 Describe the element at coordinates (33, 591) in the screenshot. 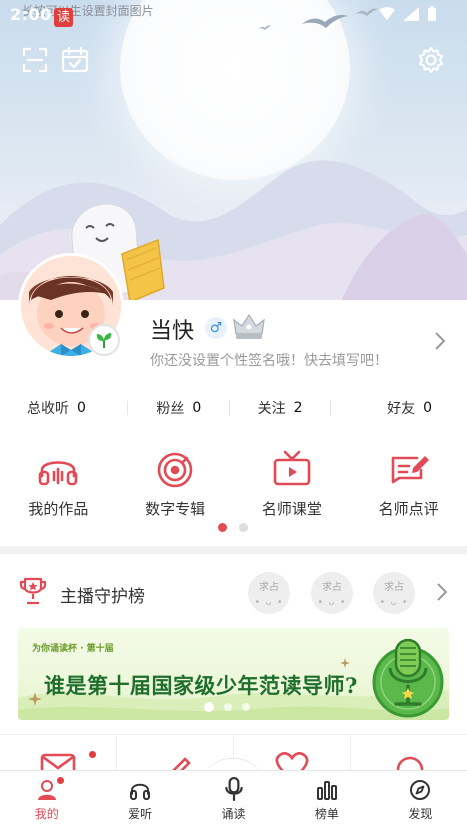

I see `trophy-icon` at that location.